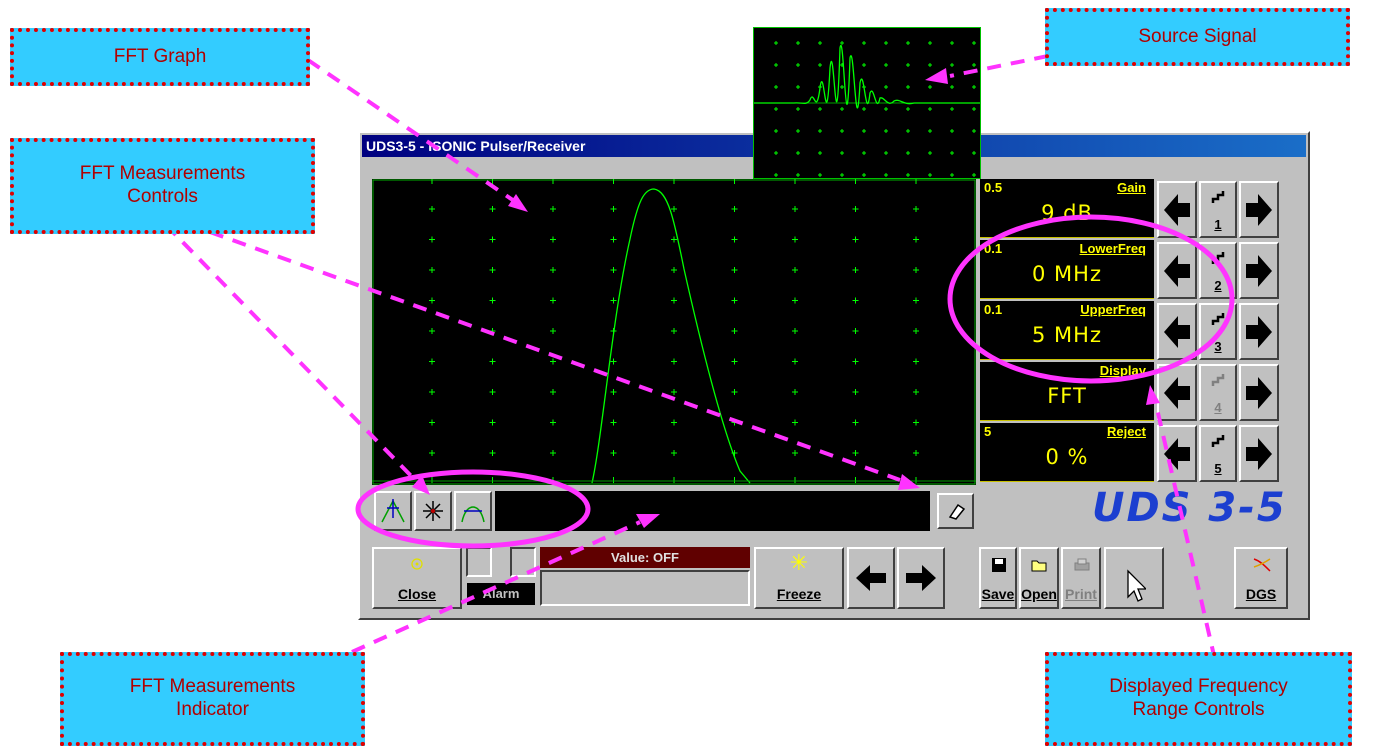 Image resolution: width=1373 pixels, height=749 pixels. Describe the element at coordinates (160, 57) in the screenshot. I see `callout-fft-graph: FFT Graph` at that location.